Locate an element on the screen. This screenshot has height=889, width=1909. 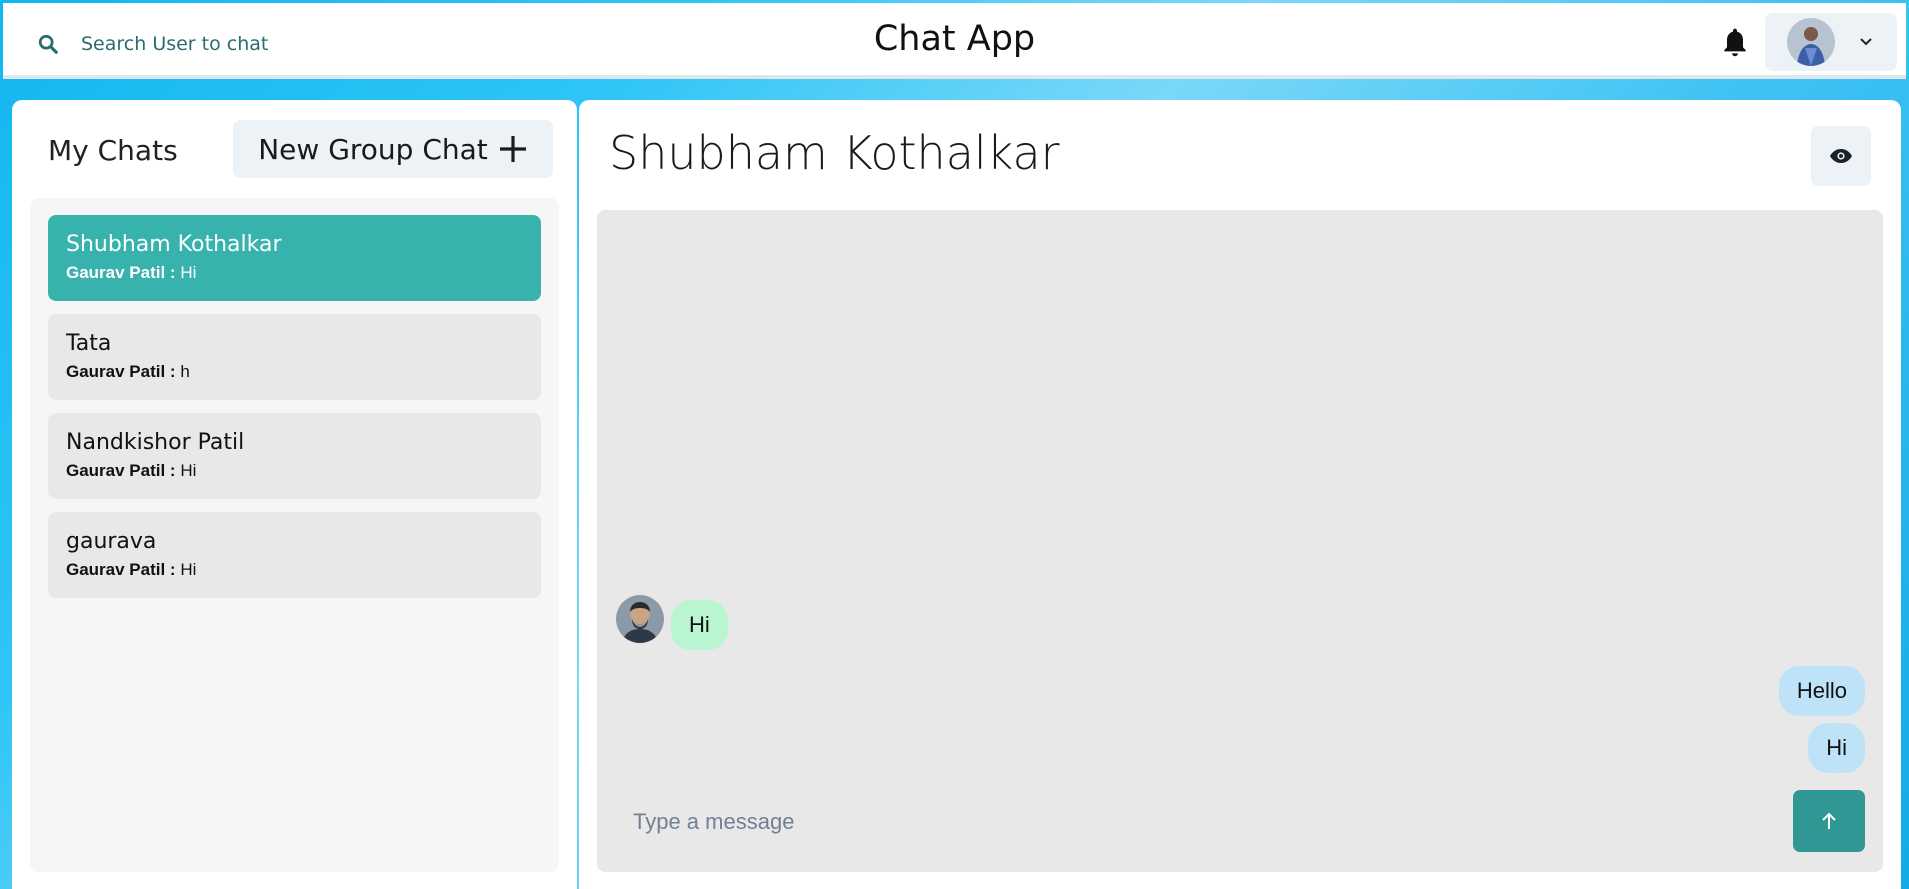
chat-item-nandkishor-patil: Nandkishor Patil Gaurav Patil : Hi is located at coordinates (294, 456).